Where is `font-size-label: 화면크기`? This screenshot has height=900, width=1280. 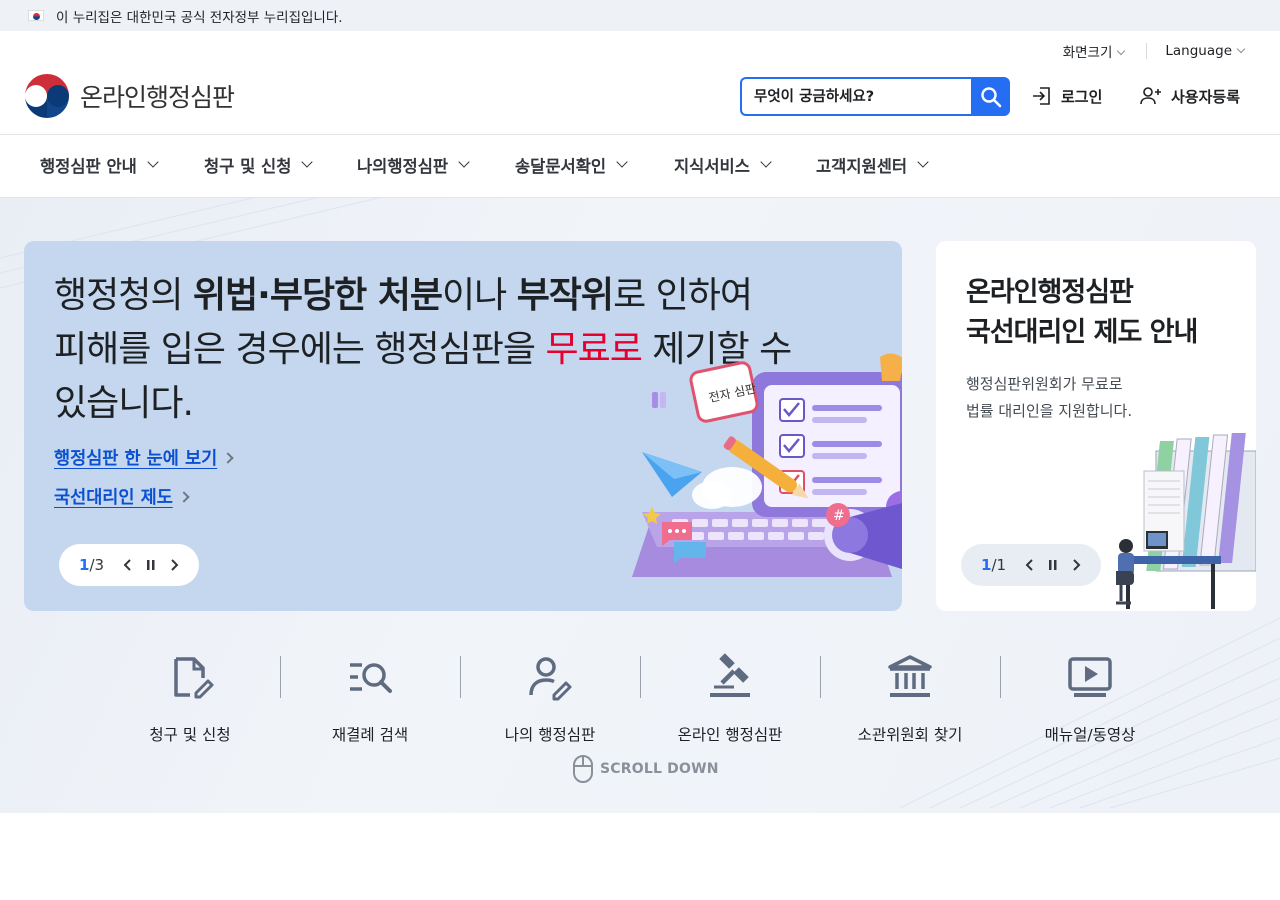
font-size-label: 화면크기 is located at coordinates (1087, 53).